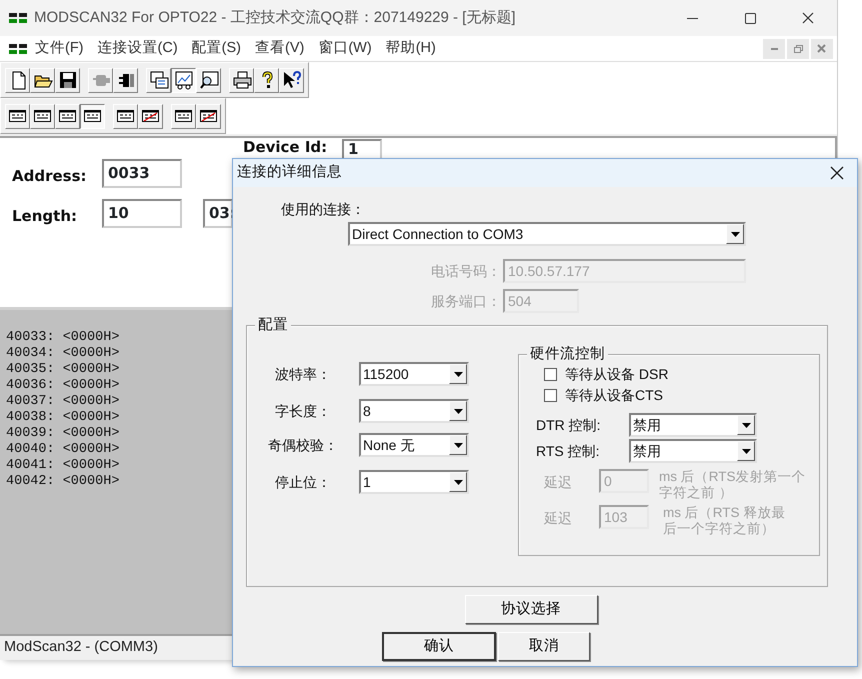 Image resolution: width=862 pixels, height=679 pixels. Describe the element at coordinates (63, 450) in the screenshot. I see `register-line: 40040: <0000H>` at that location.